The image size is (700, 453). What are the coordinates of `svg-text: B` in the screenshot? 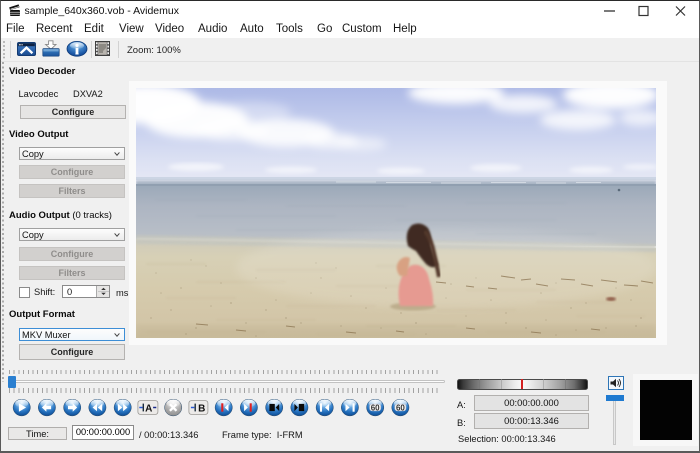 It's located at (201, 408).